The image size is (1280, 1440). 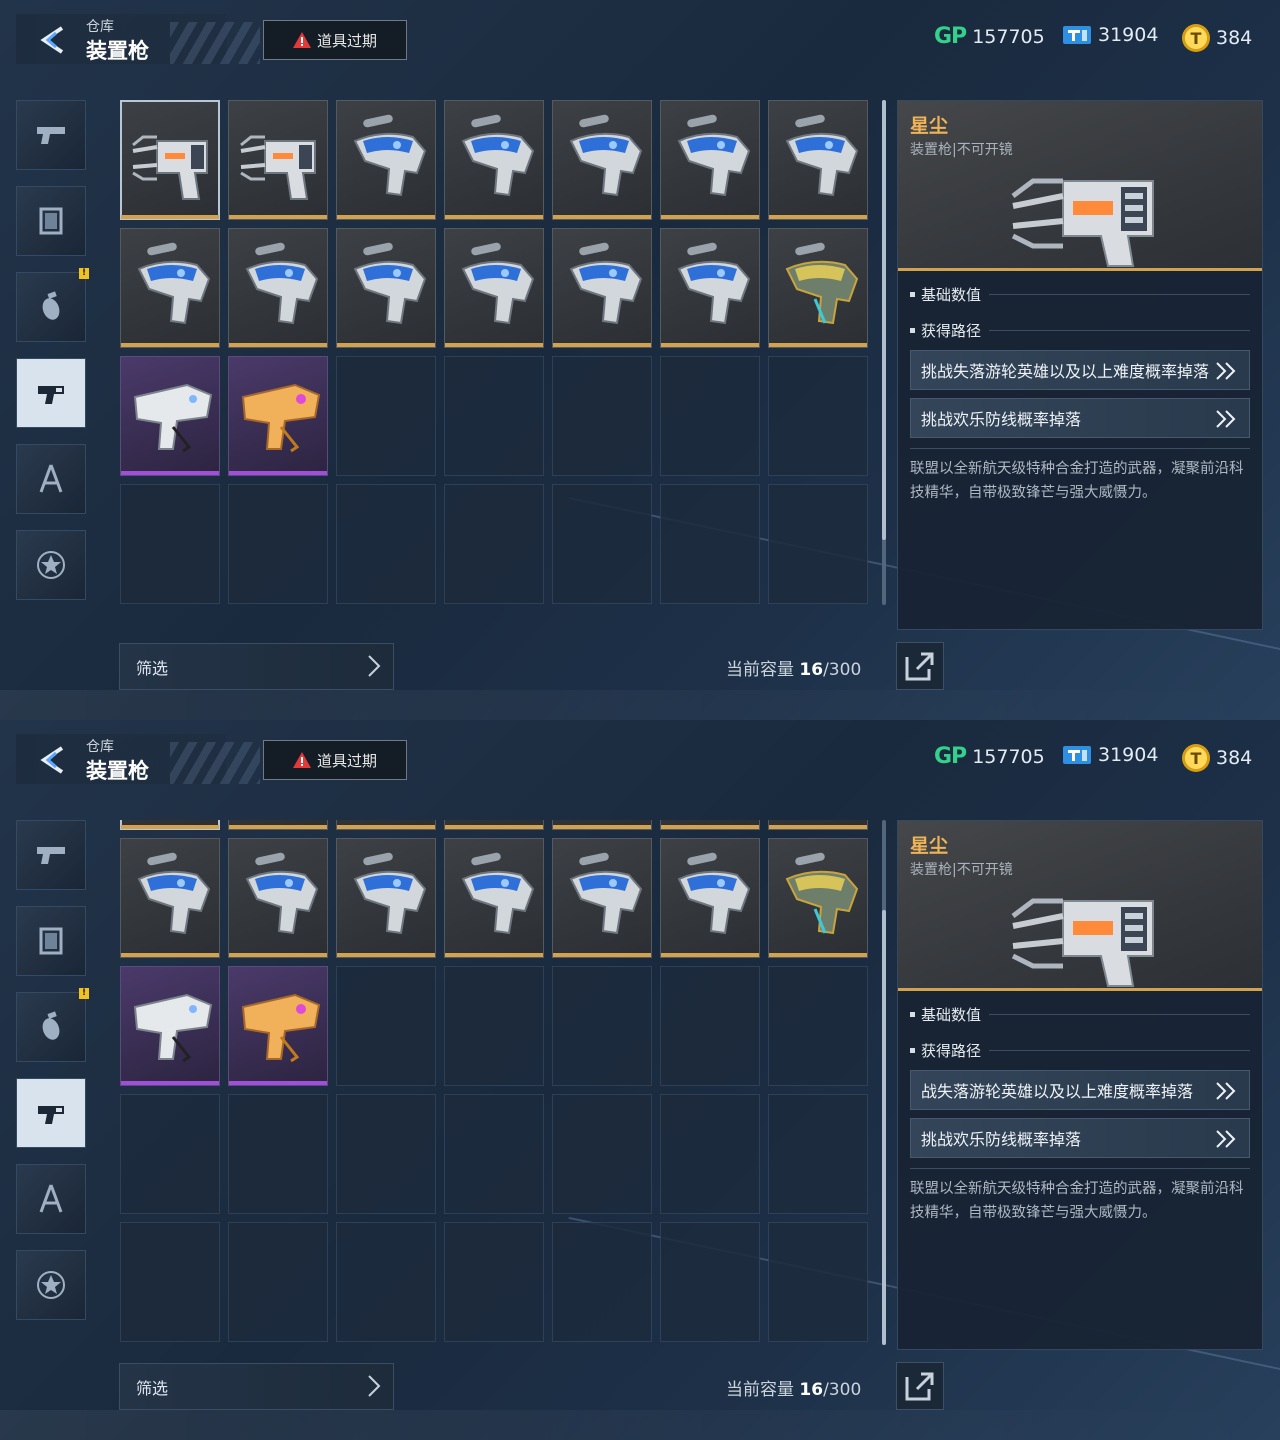 What do you see at coordinates (278, 167) in the screenshot?
I see `claw-gun-icon` at bounding box center [278, 167].